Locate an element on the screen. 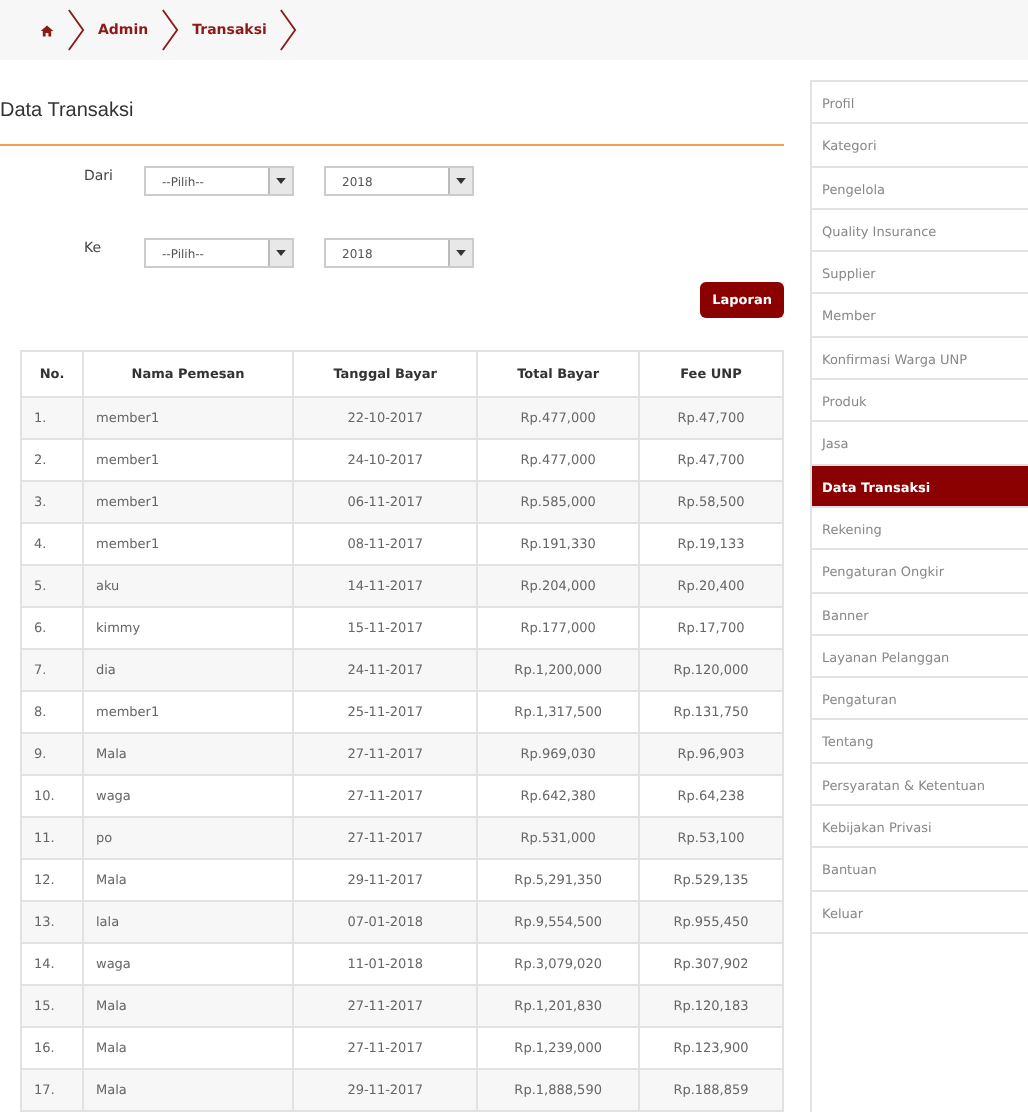 The image size is (1028, 1116). home-icon is located at coordinates (47, 30).